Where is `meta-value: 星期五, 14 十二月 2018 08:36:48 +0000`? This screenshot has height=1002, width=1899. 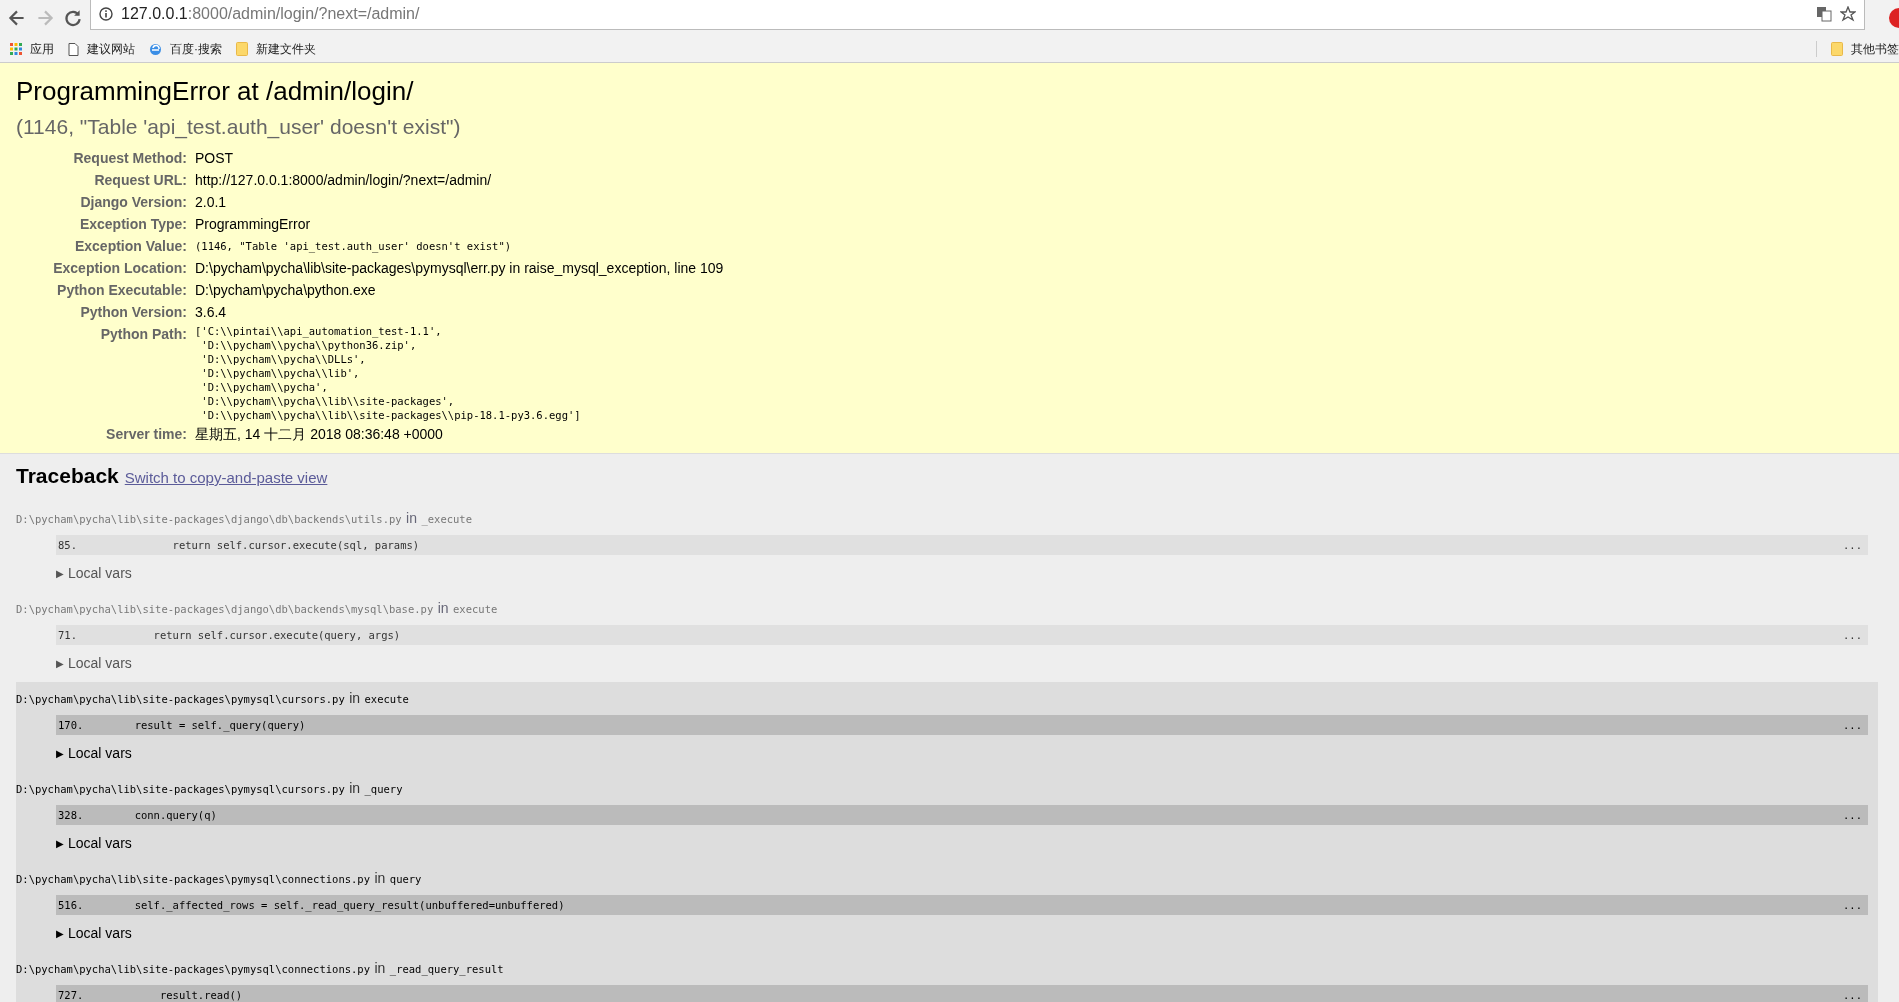 meta-value: 星期五, 14 十二月 2018 08:36:48 +0000 is located at coordinates (319, 434).